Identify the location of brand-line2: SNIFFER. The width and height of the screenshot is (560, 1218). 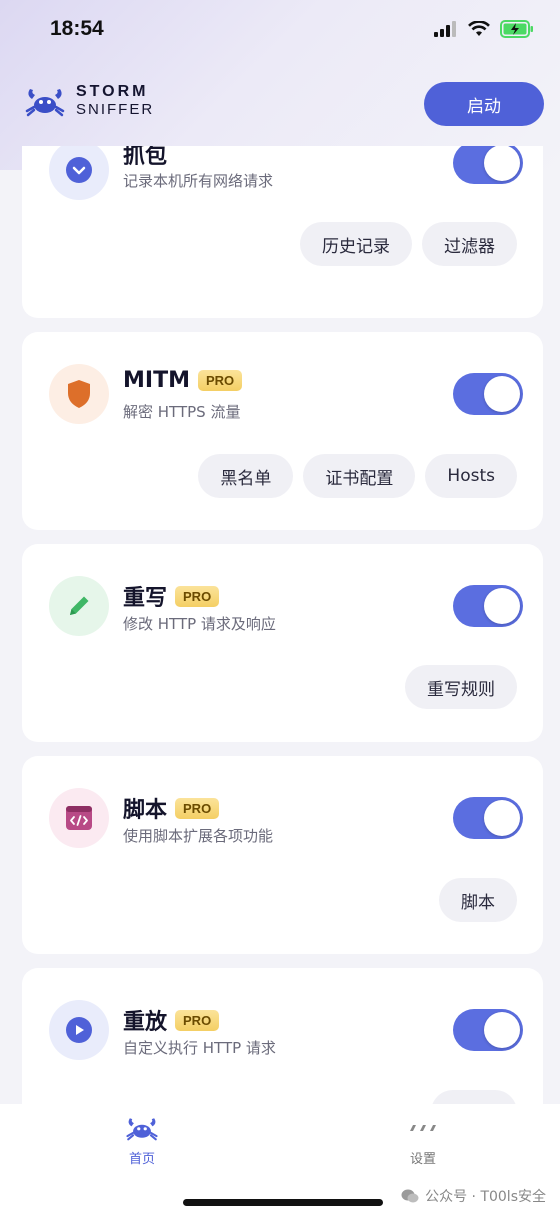
(115, 109).